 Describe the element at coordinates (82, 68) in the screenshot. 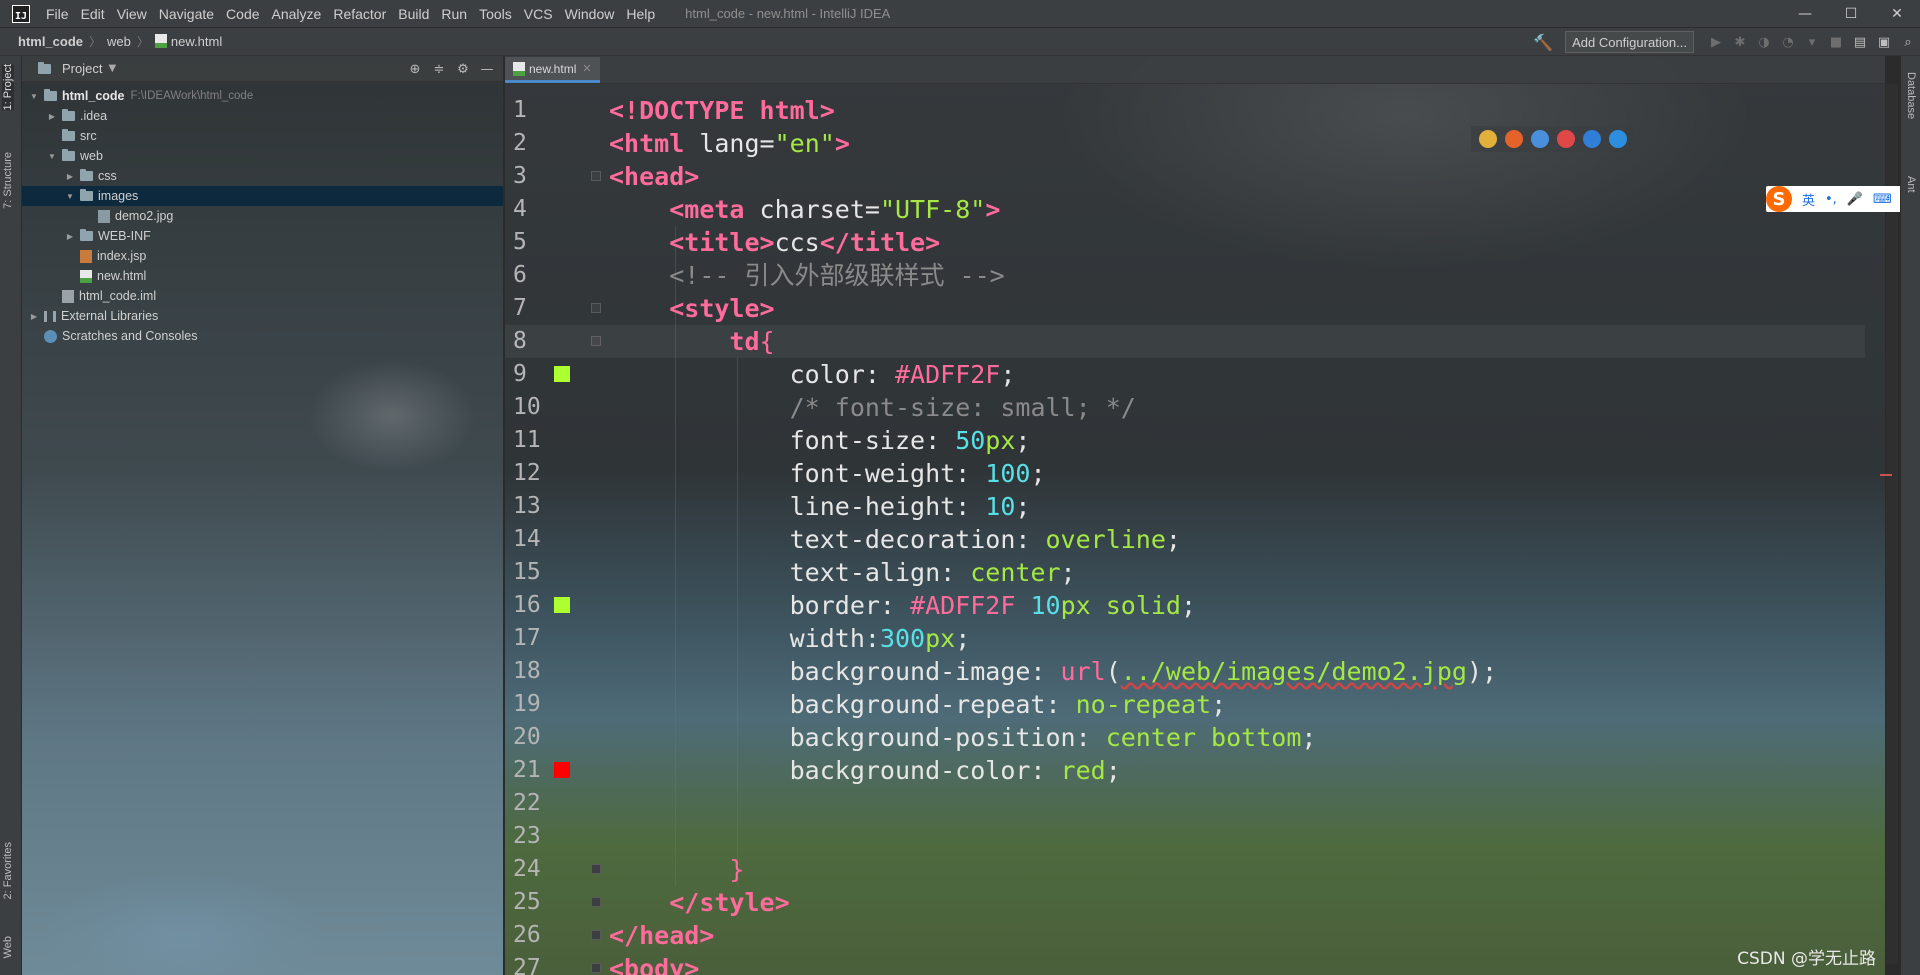

I see `project-panel-title: Project` at that location.